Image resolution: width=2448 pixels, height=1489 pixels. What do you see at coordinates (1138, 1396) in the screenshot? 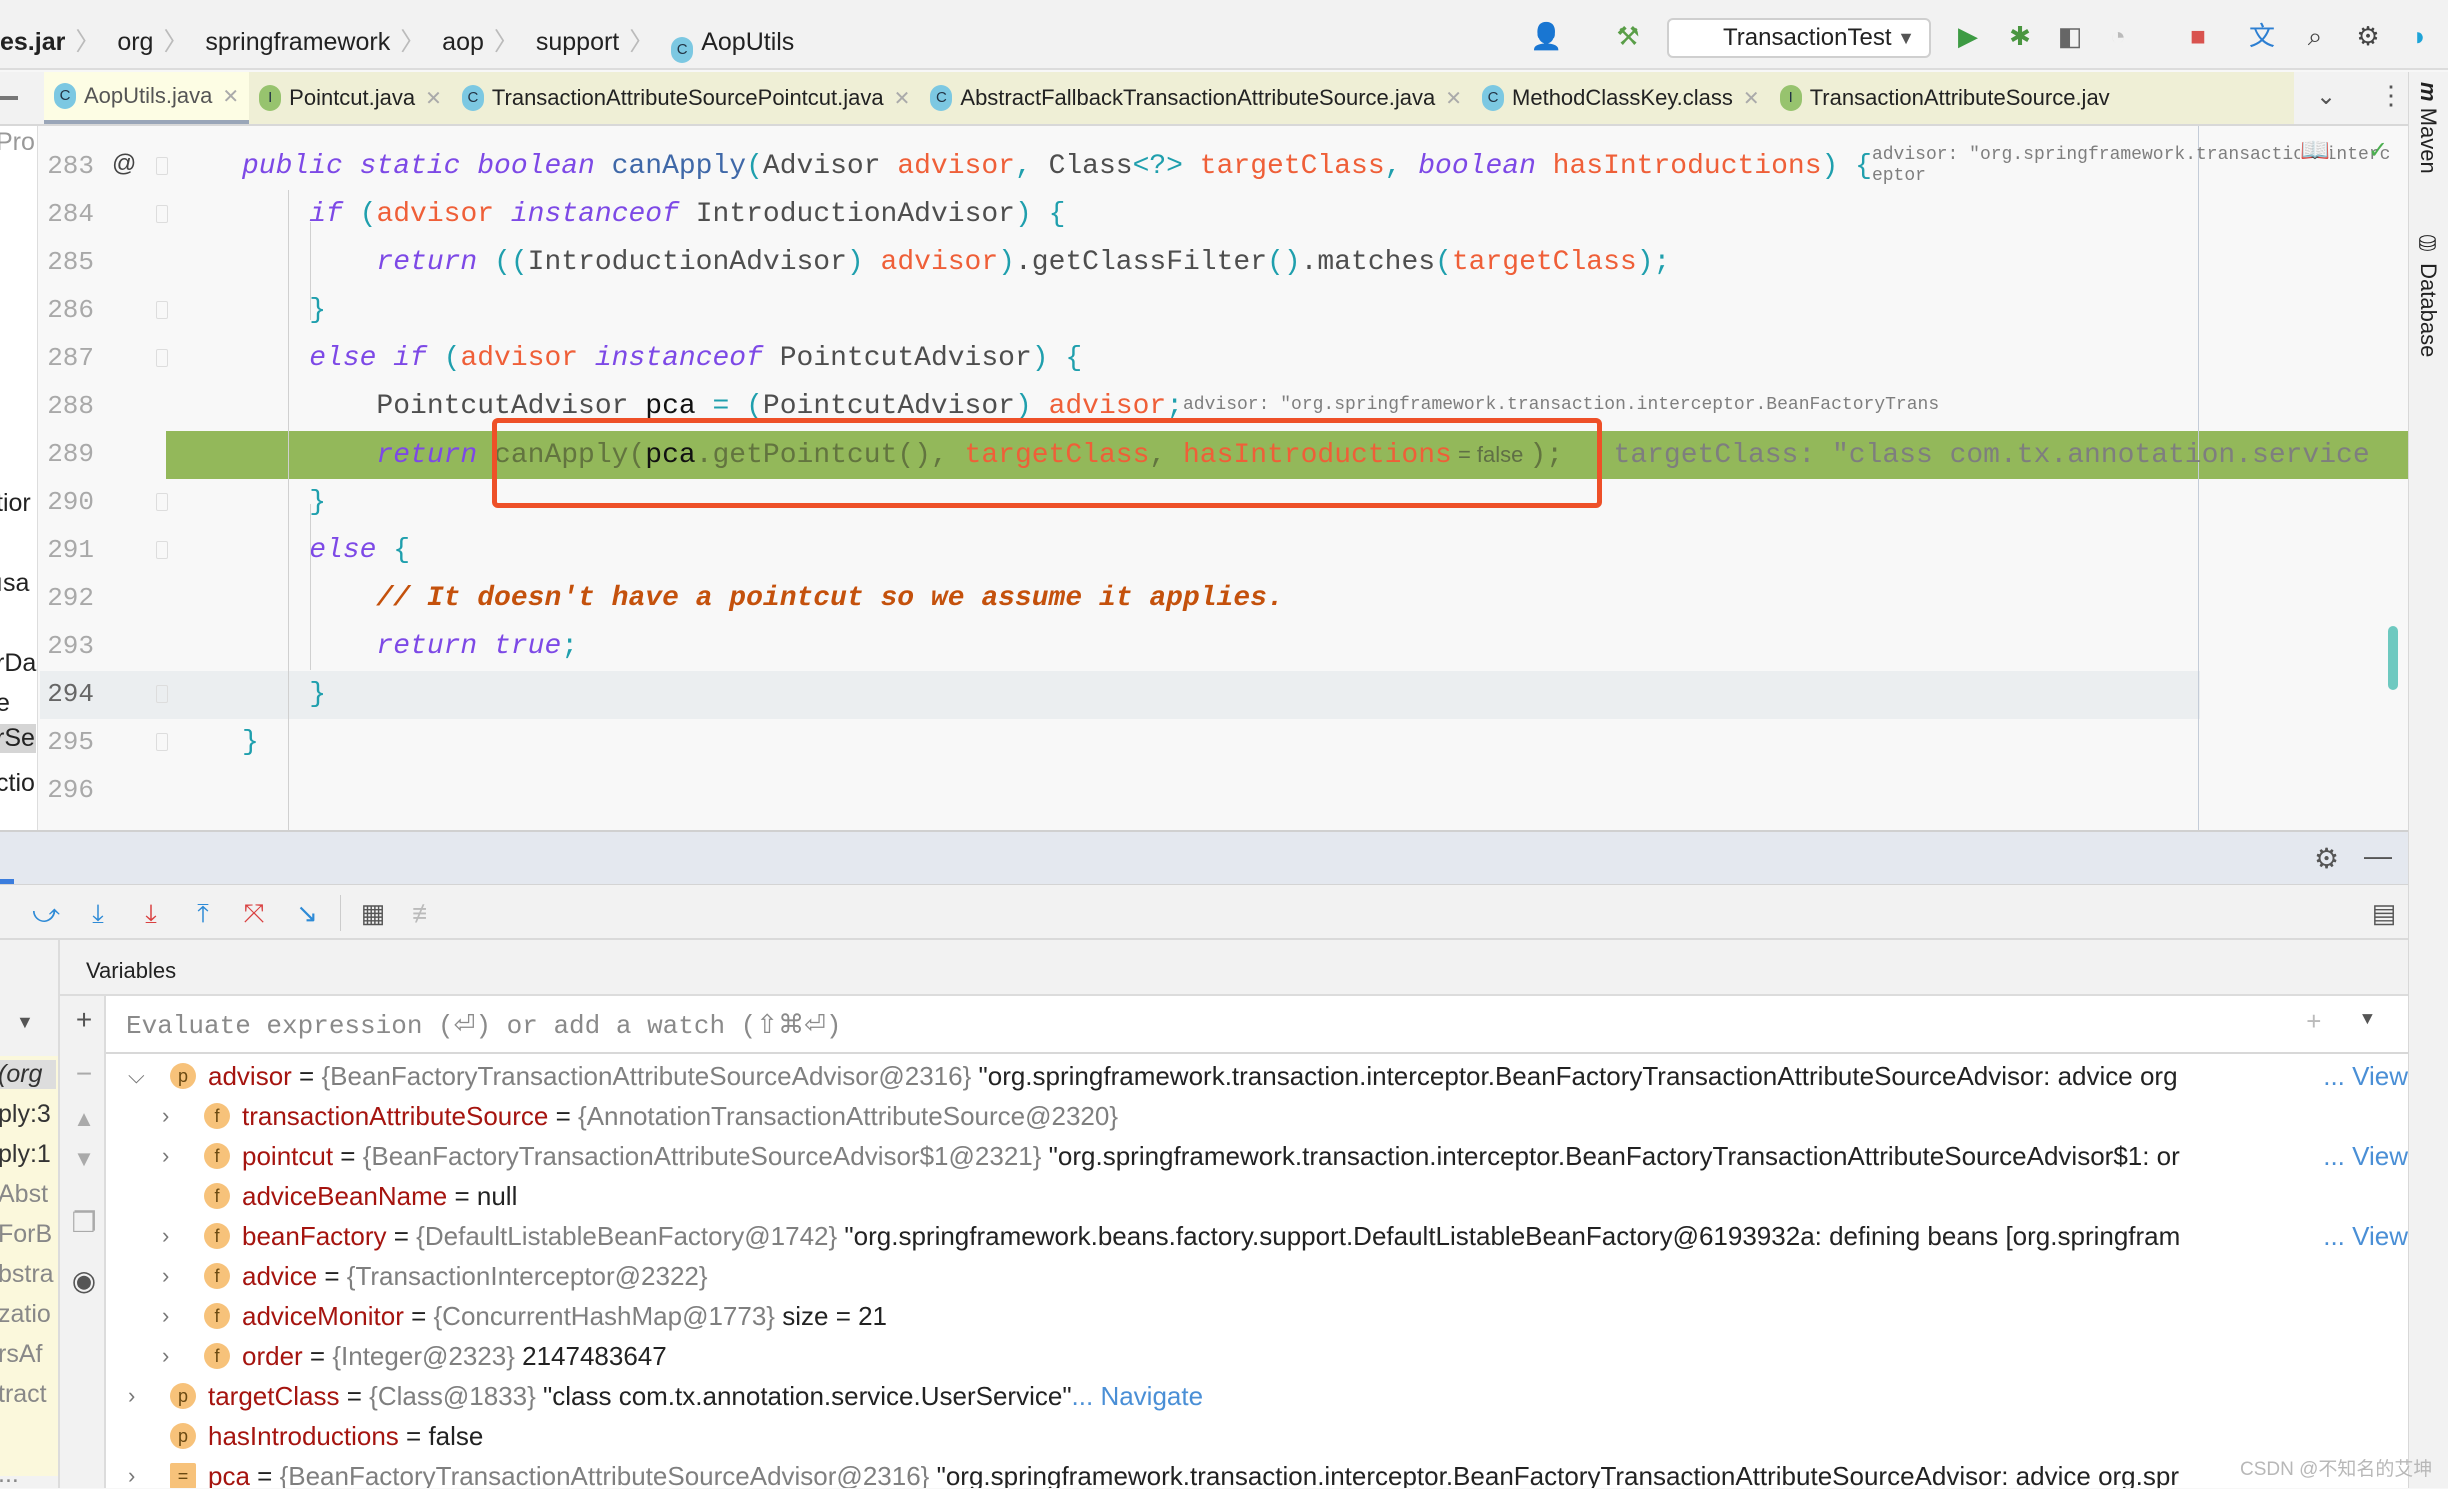
I see `variable-link: ... Navigate` at bounding box center [1138, 1396].